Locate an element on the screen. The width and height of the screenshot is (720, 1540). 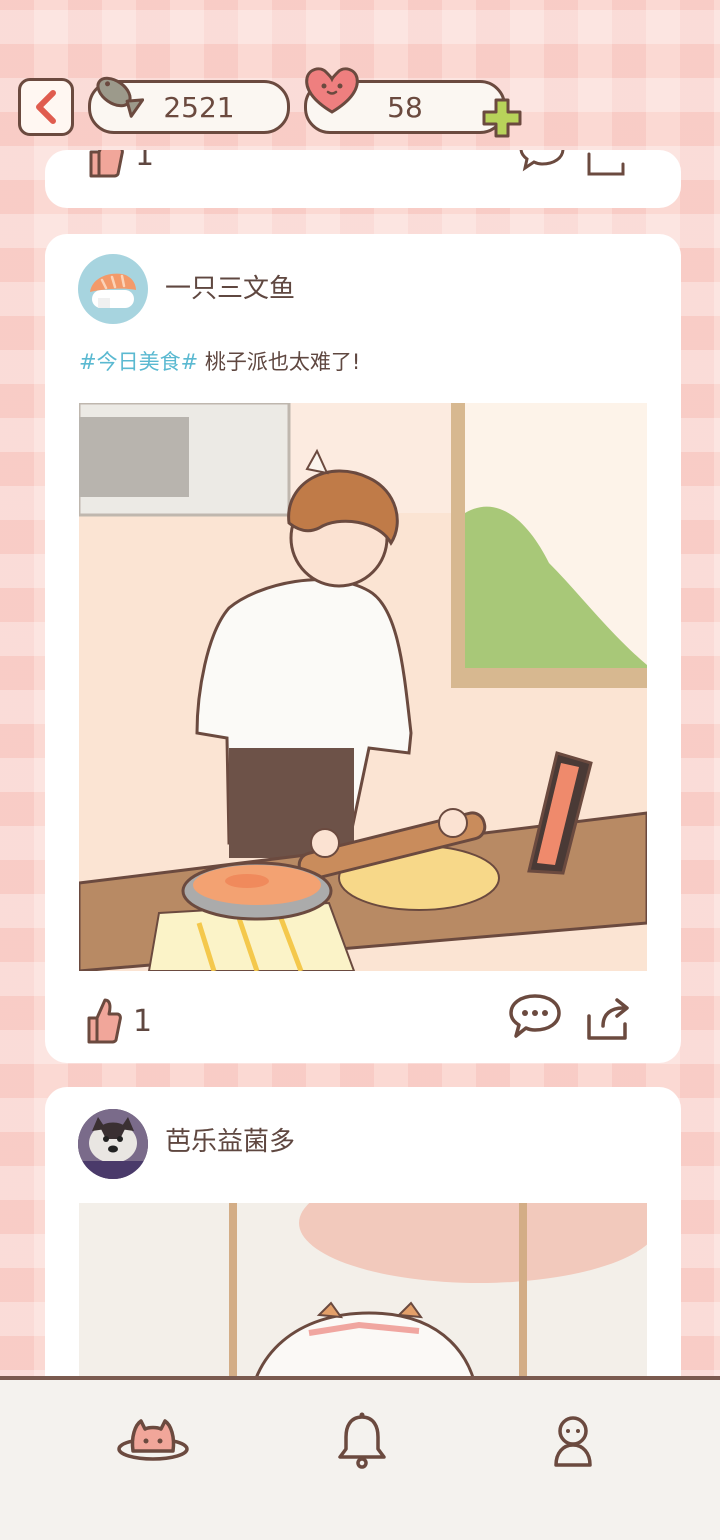
fish-count: 2521 is located at coordinates (199, 107).